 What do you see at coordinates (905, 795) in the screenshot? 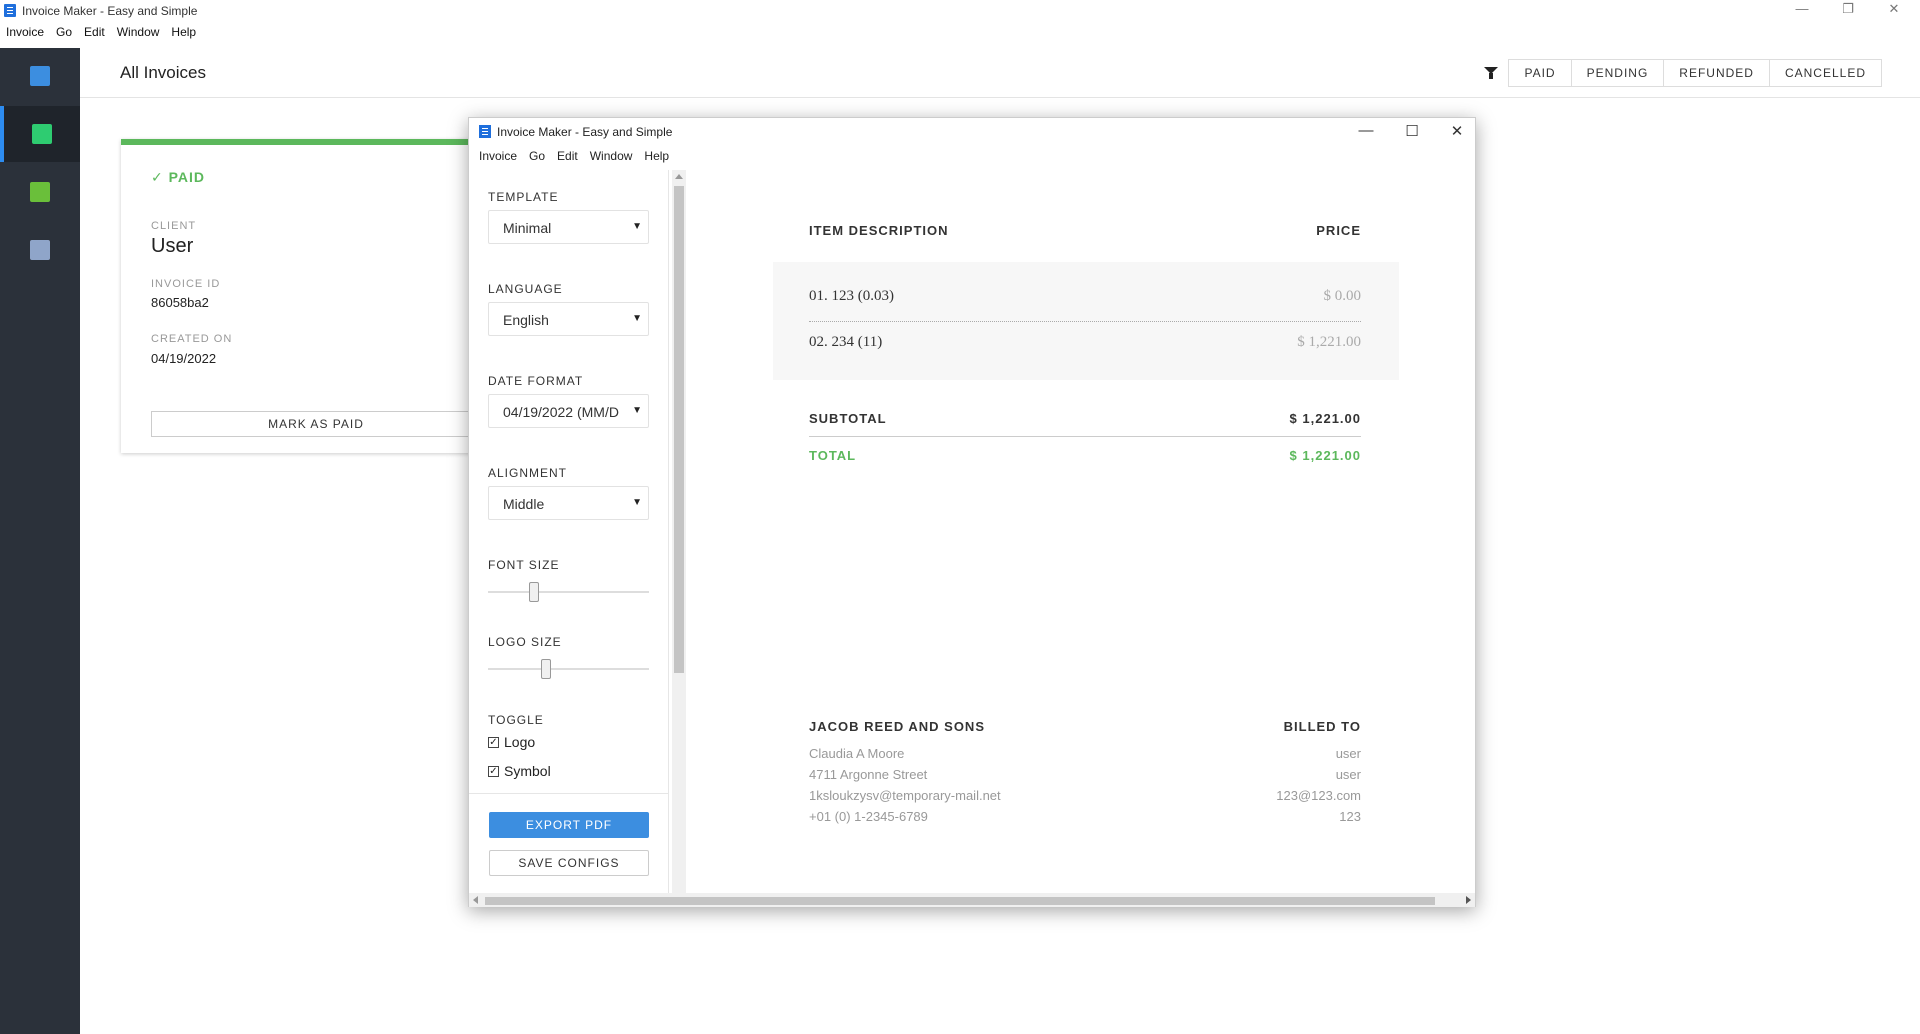
I see `company-email: 1ksloukzysv@temporary-mail.net` at bounding box center [905, 795].